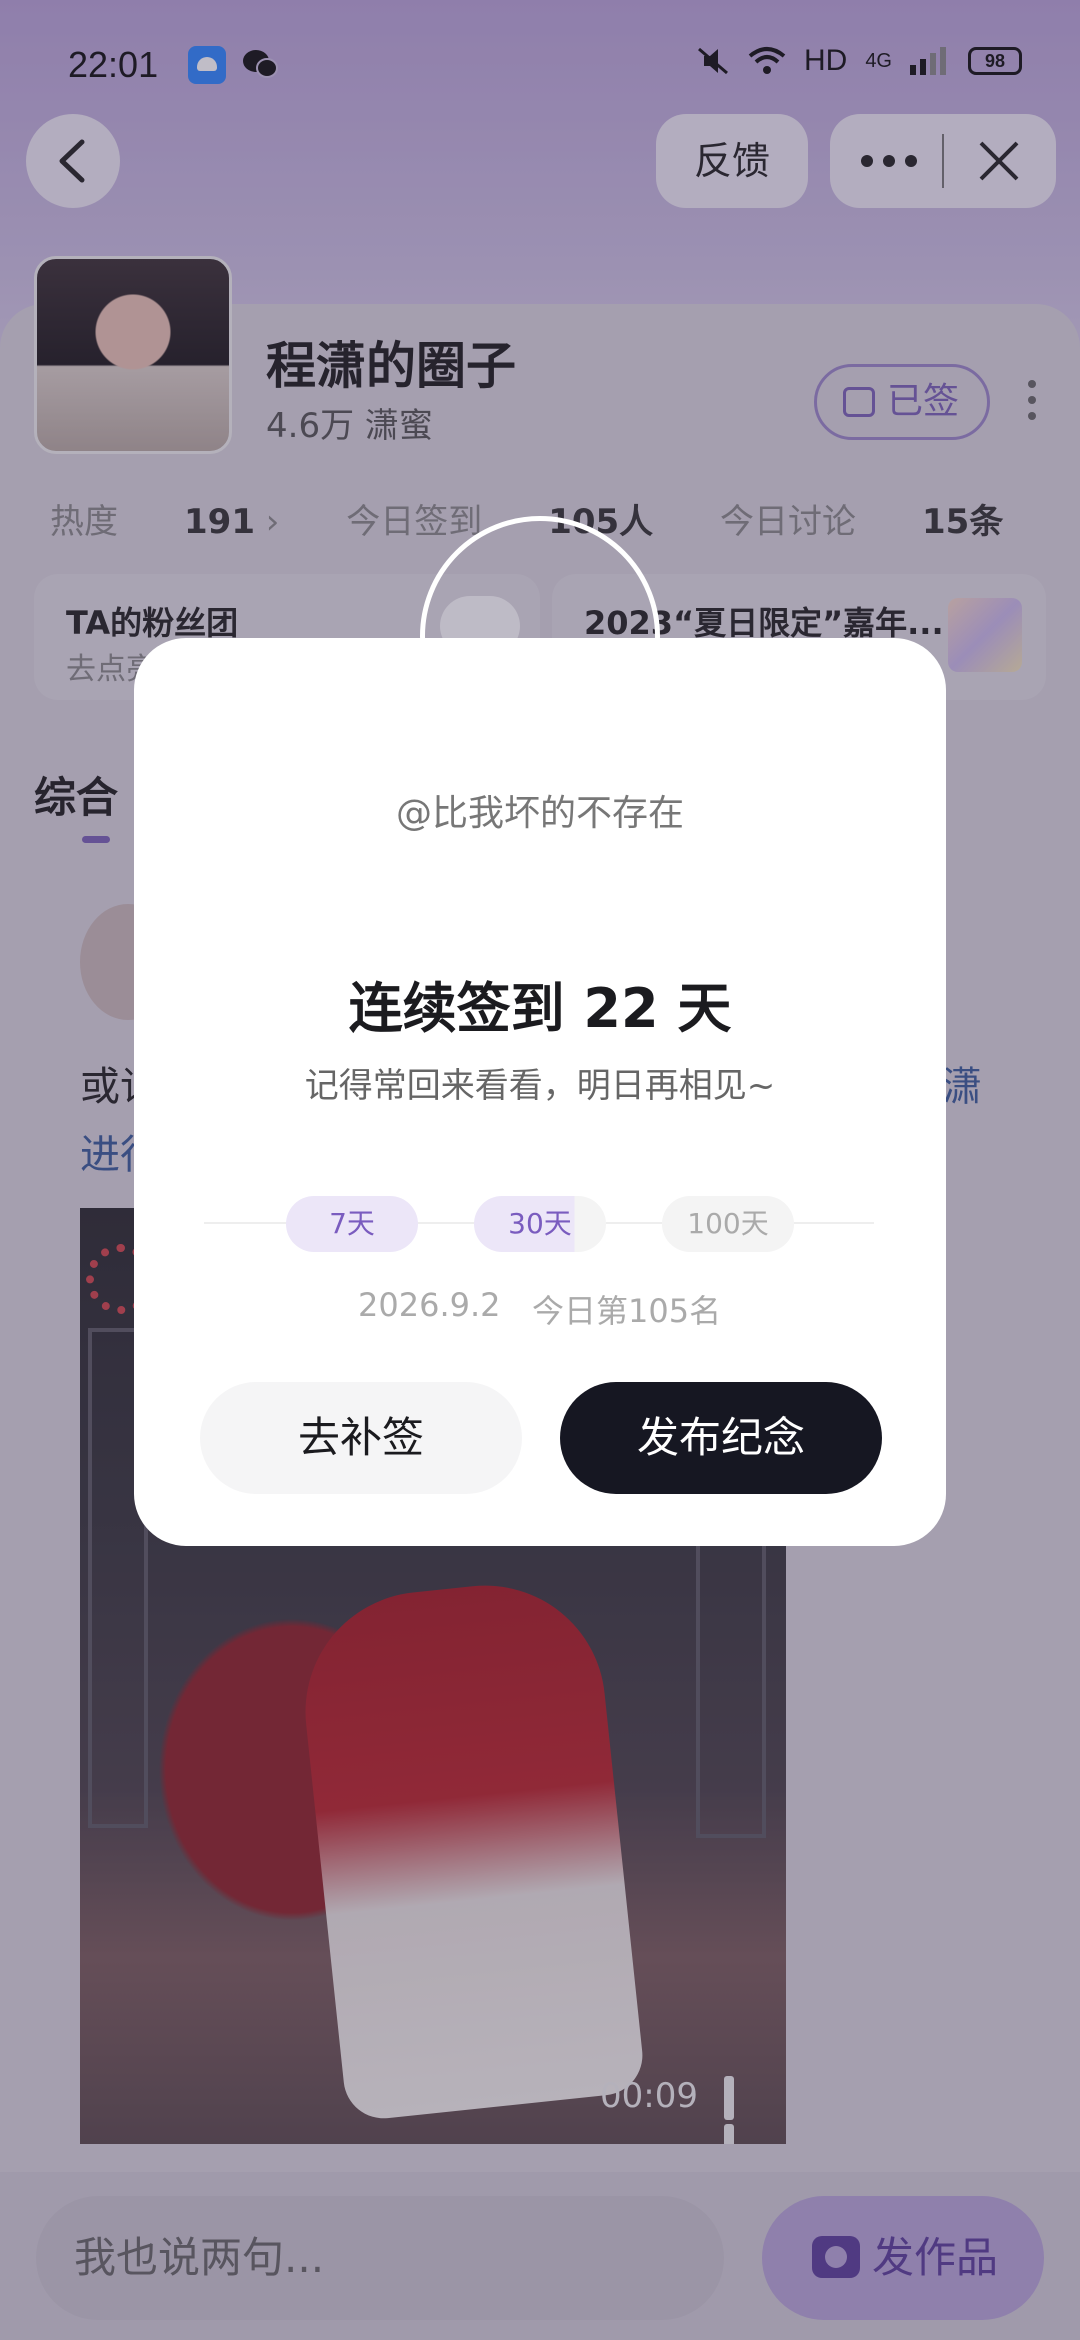  I want to click on milestone-7-days: 7天, so click(352, 1224).